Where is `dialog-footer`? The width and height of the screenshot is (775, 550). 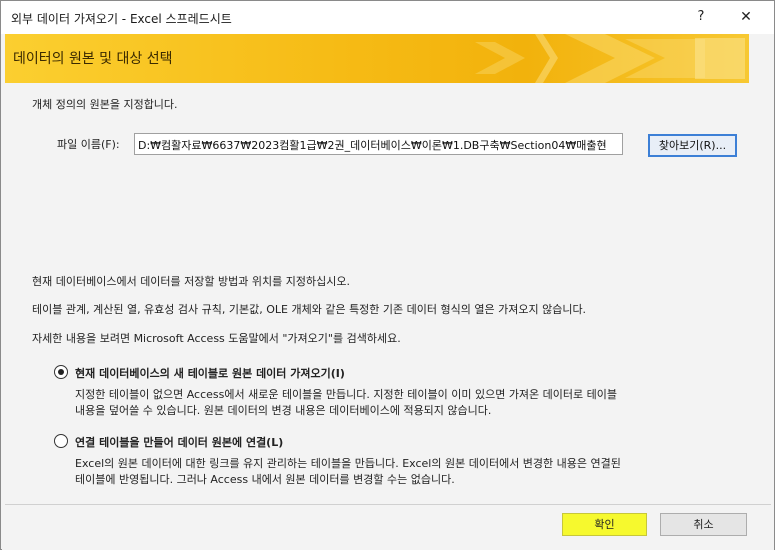
dialog-footer is located at coordinates (388, 527).